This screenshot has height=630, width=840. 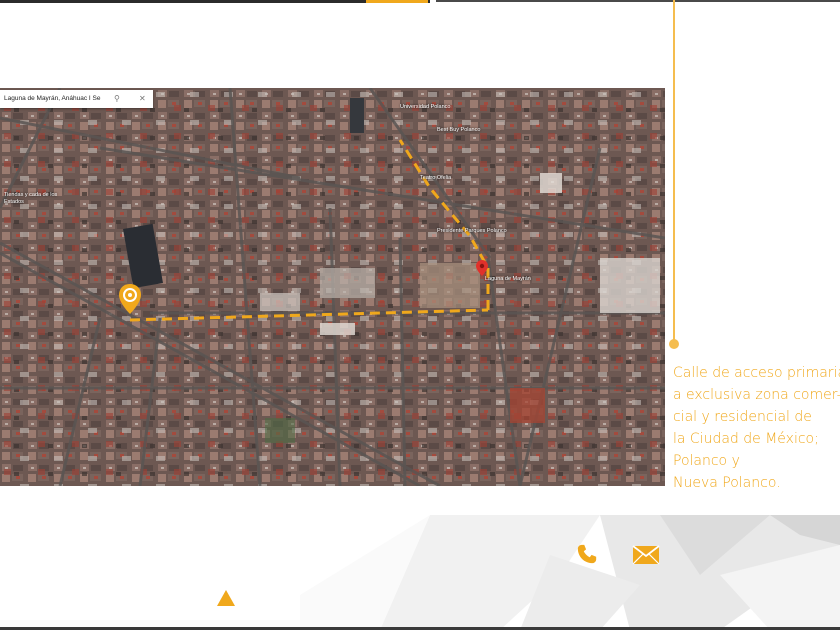 I want to click on scroll-up-triangle-icon, so click(x=226, y=598).